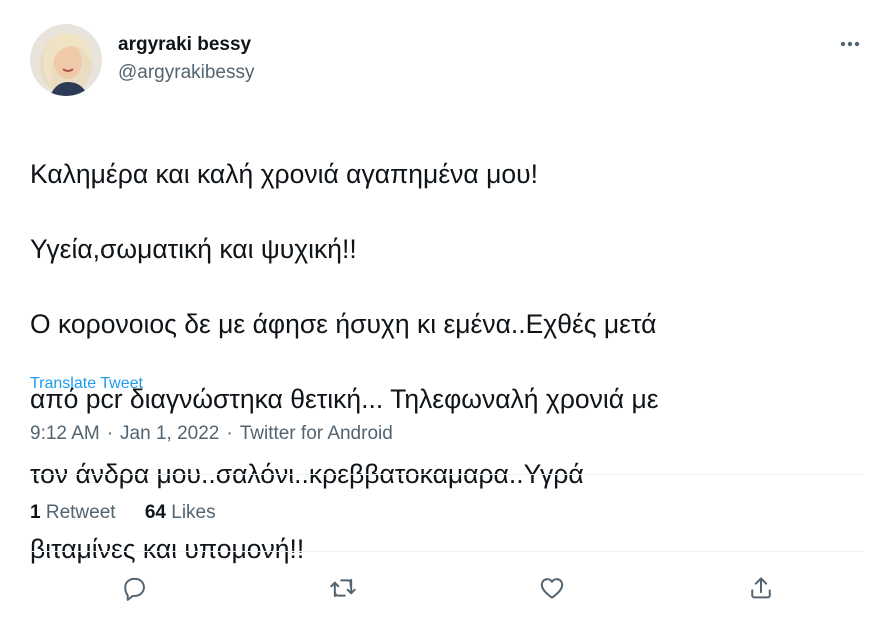 The width and height of the screenshot is (880, 636). What do you see at coordinates (193, 248) in the screenshot?
I see `tweet-text-line: Υγεία,σωματική και ψυχική!!` at bounding box center [193, 248].